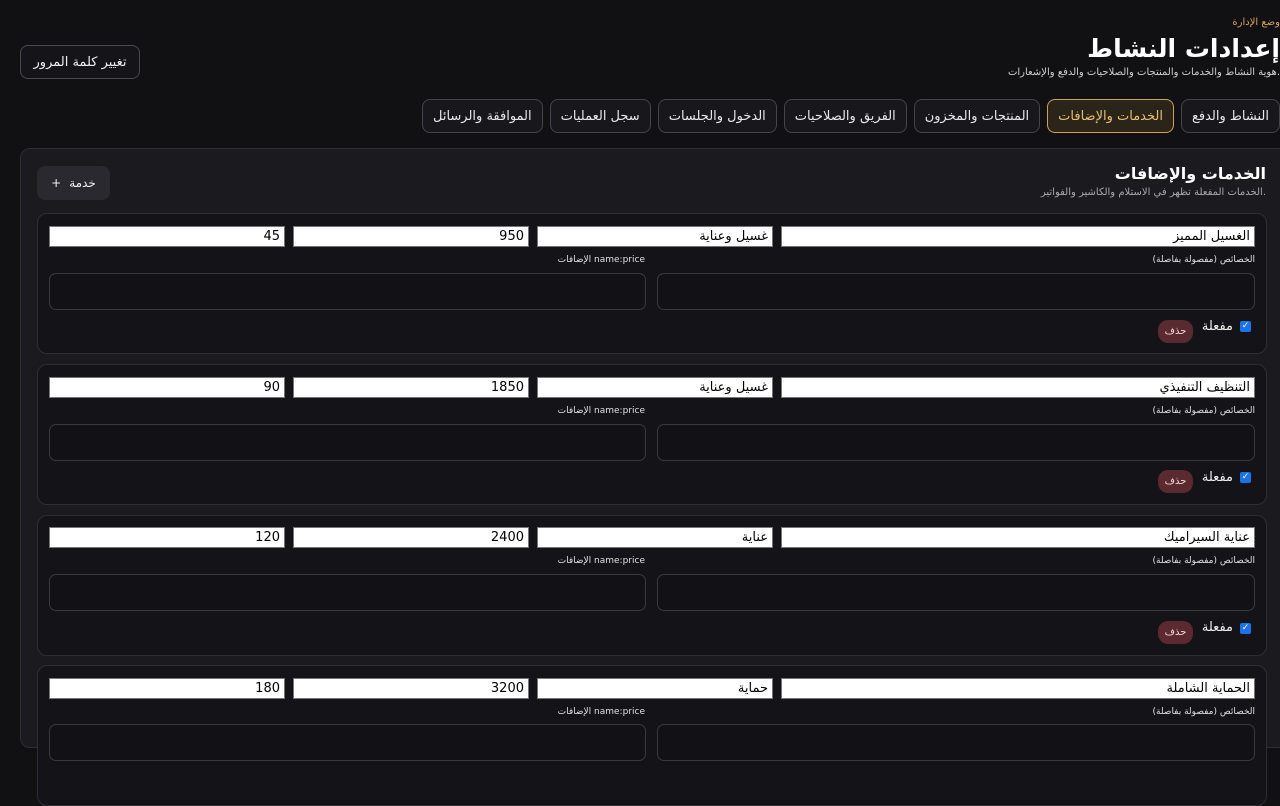 The image size is (1280, 806). Describe the element at coordinates (845, 116) in the screenshot. I see `tab-team-permissions: الفريق والصلاحيات` at that location.